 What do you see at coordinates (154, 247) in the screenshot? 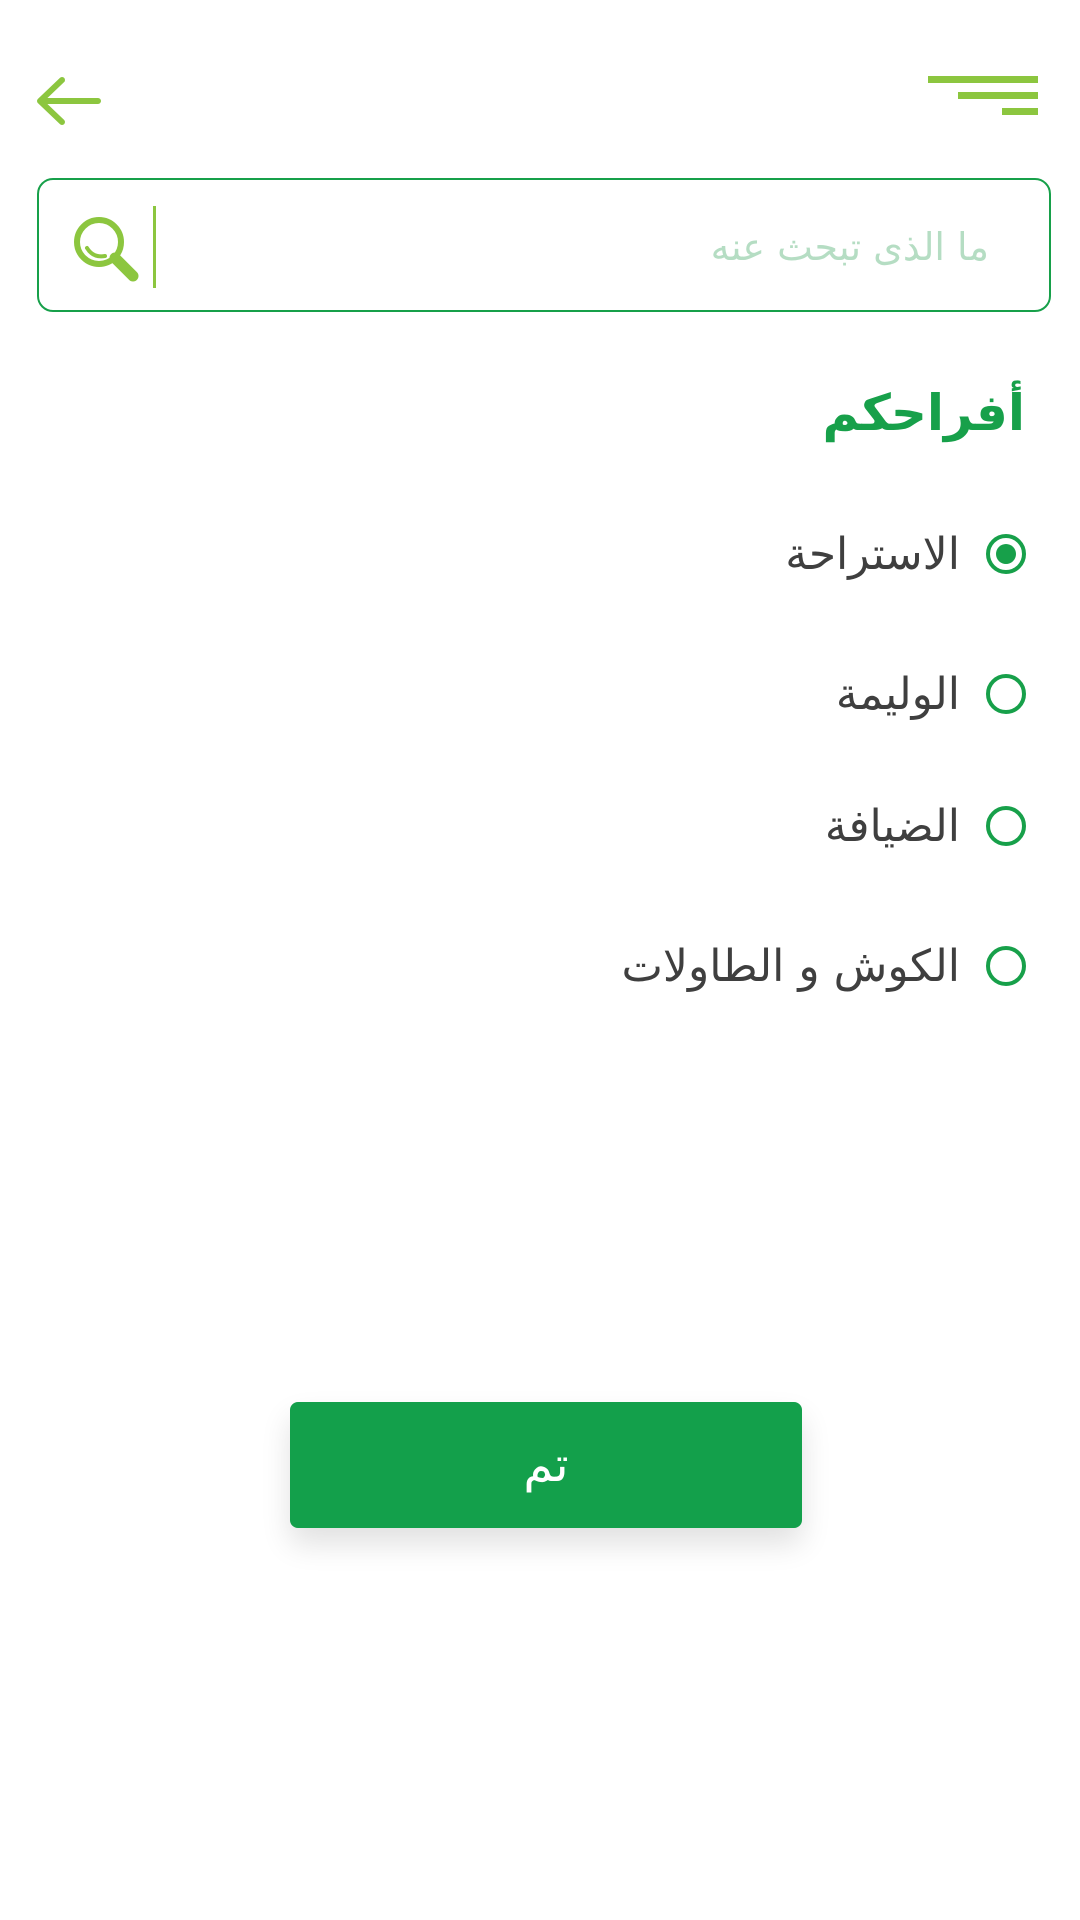
I see `search-divider` at bounding box center [154, 247].